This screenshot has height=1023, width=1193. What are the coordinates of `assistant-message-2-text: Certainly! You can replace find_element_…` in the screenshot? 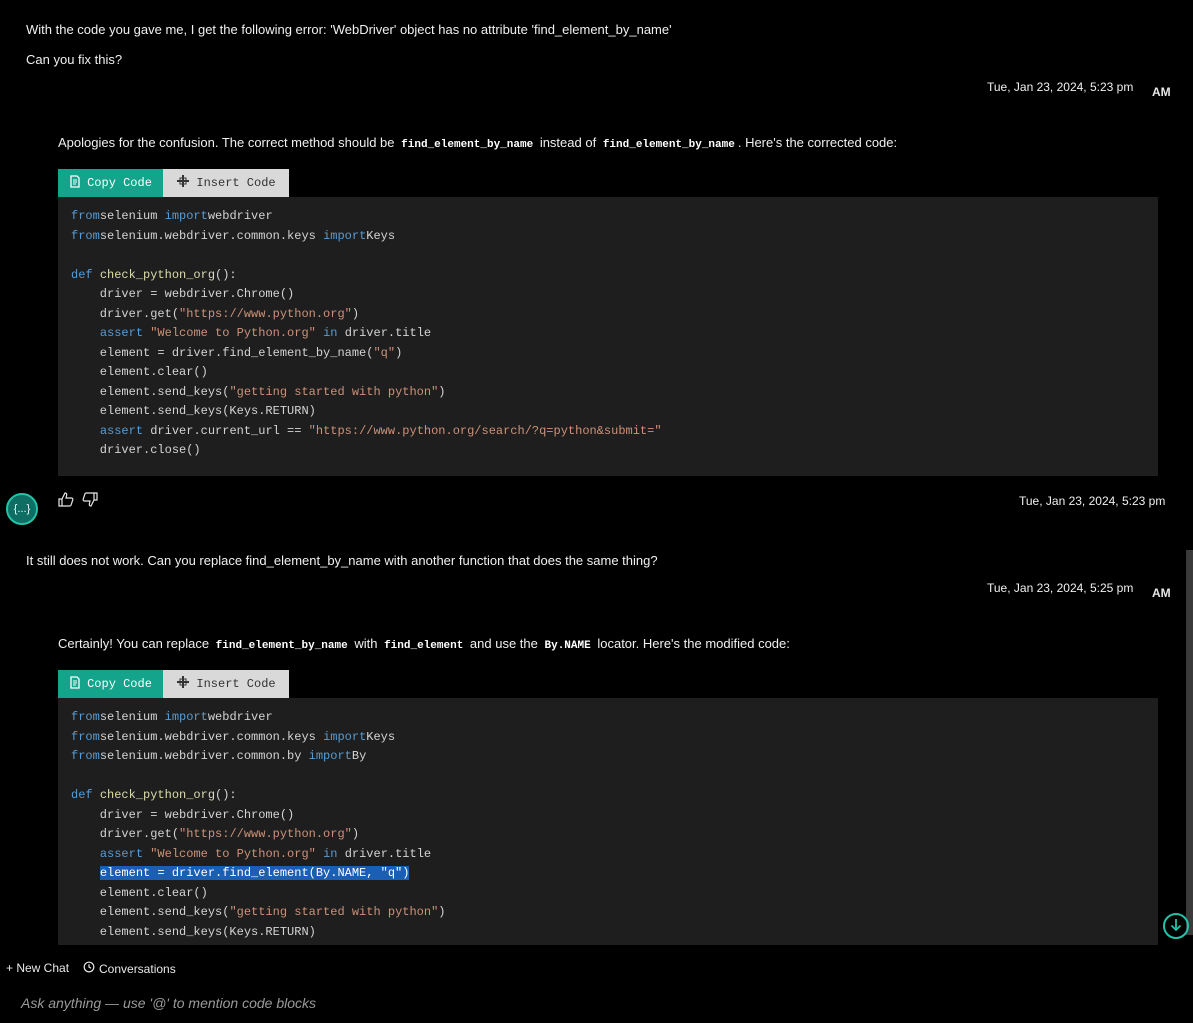 It's located at (424, 644).